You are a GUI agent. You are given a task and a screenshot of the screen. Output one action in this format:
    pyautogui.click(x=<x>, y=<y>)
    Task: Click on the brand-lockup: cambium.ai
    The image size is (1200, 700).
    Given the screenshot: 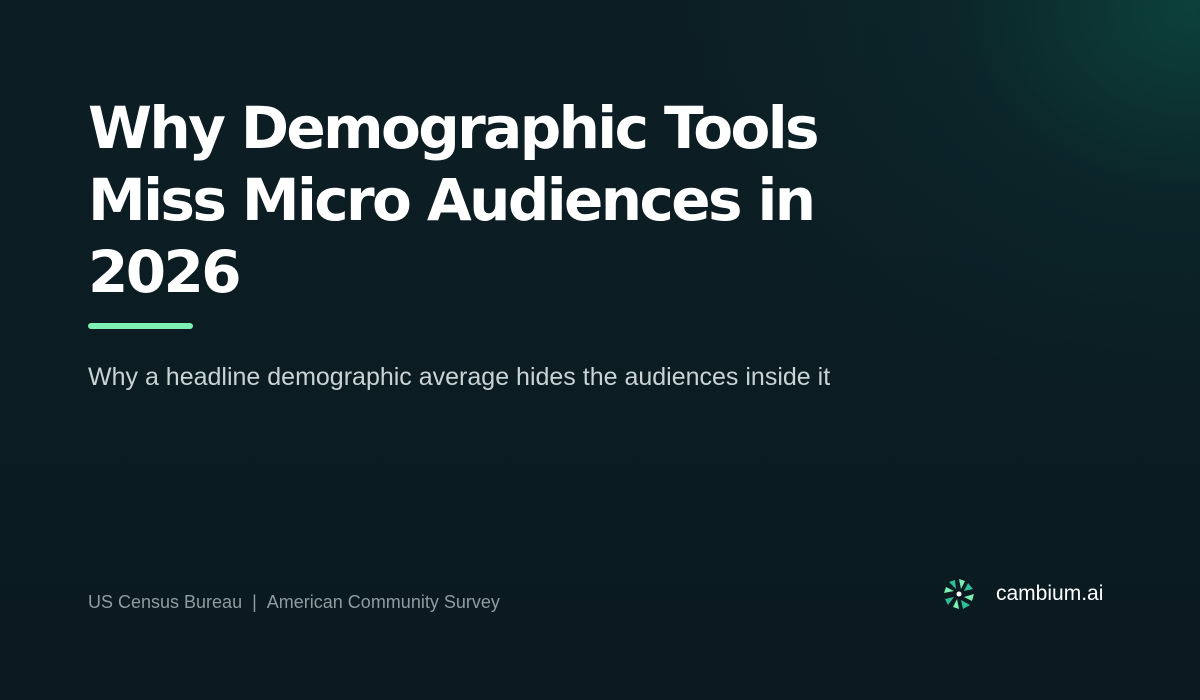 What is the action you would take?
    pyautogui.click(x=1022, y=594)
    